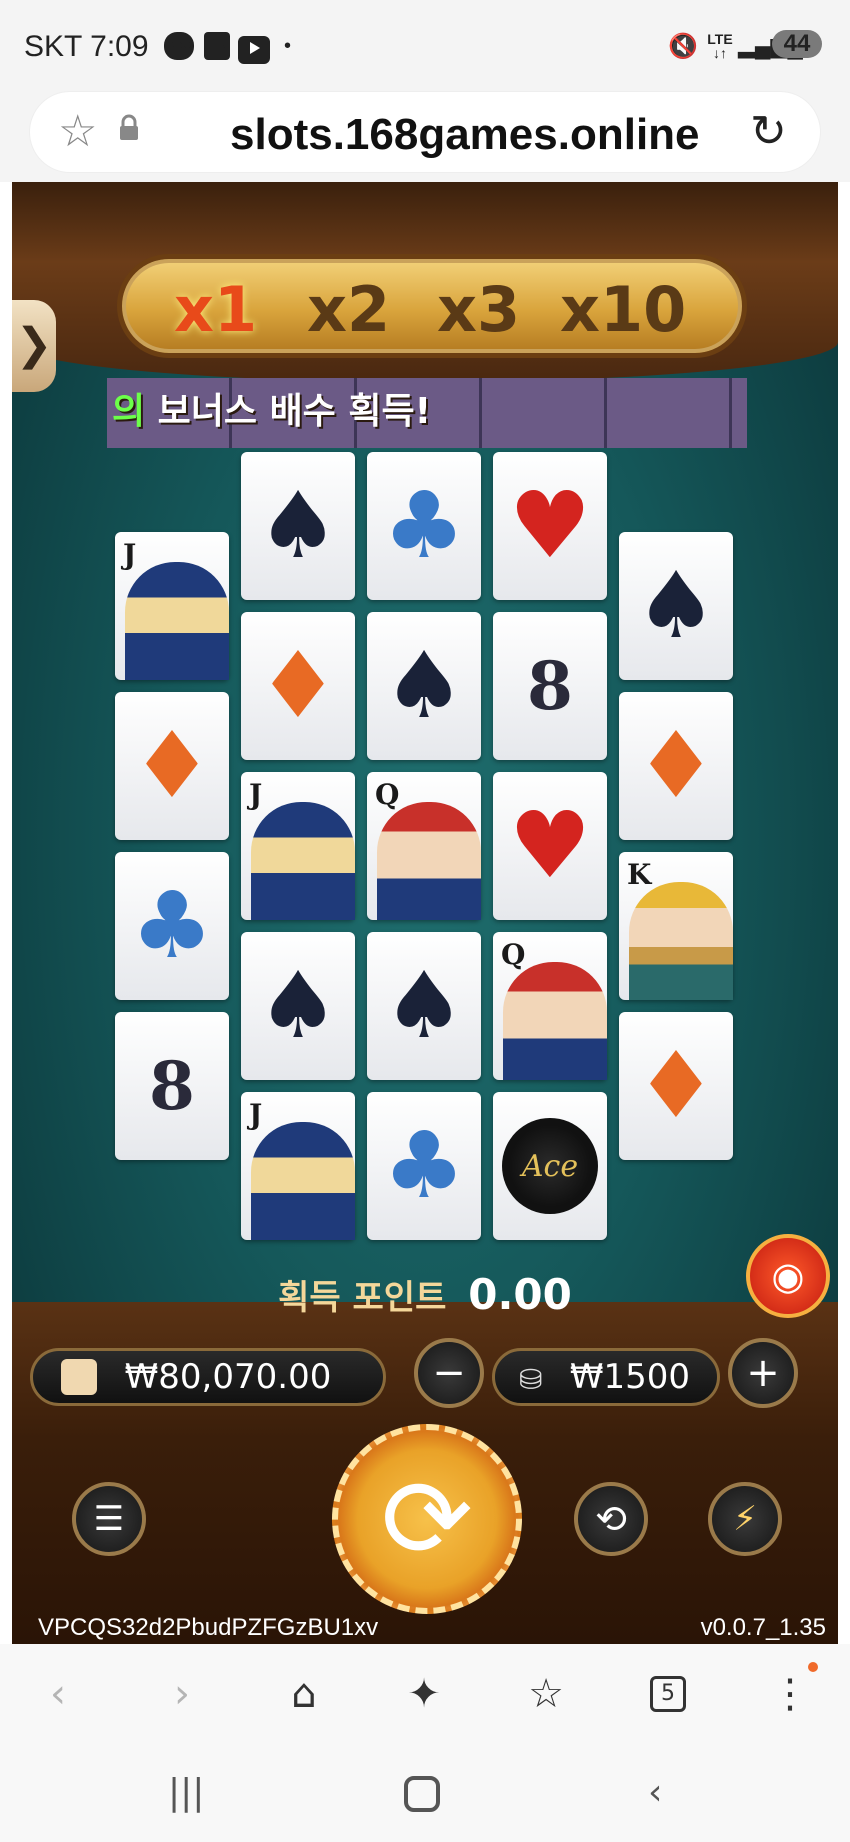 Image resolution: width=850 pixels, height=1842 pixels. Describe the element at coordinates (129, 127) in the screenshot. I see `lock-icon` at that location.